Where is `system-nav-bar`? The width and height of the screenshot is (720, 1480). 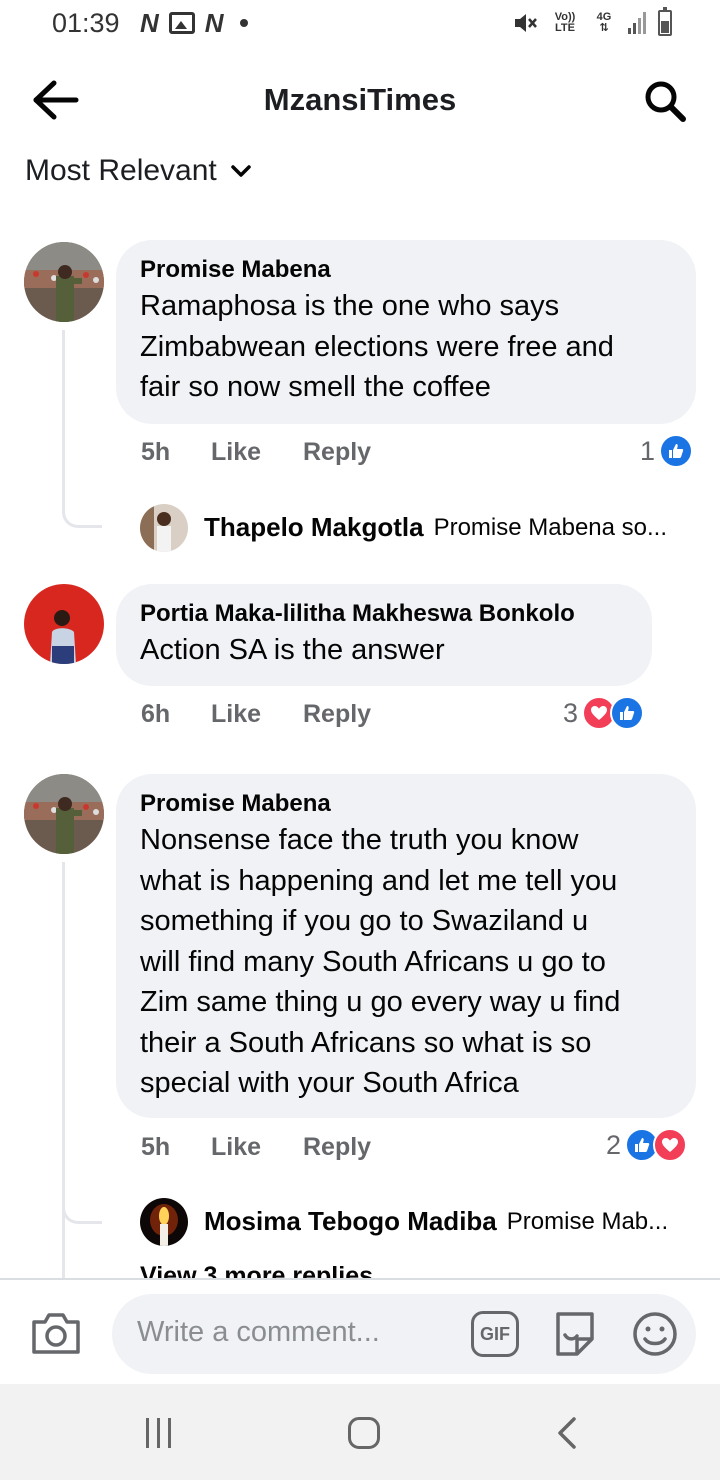 system-nav-bar is located at coordinates (360, 1432).